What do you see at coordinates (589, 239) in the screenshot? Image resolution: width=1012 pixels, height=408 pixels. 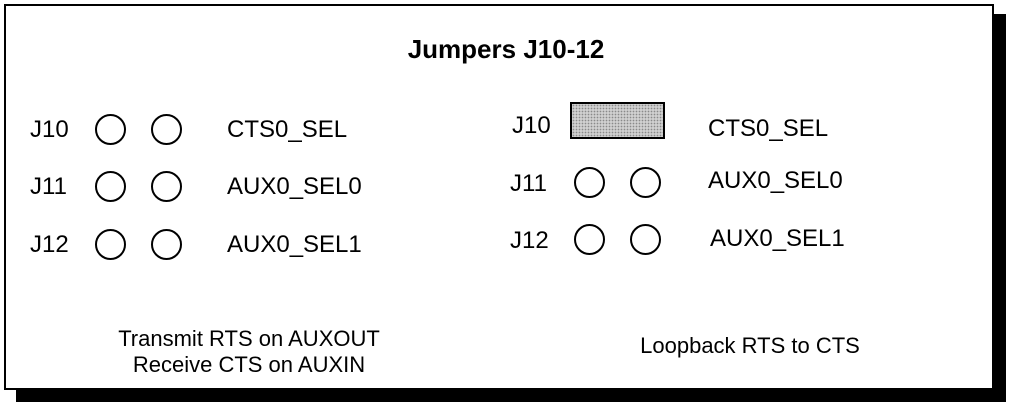 I see `right-j12-pin1` at bounding box center [589, 239].